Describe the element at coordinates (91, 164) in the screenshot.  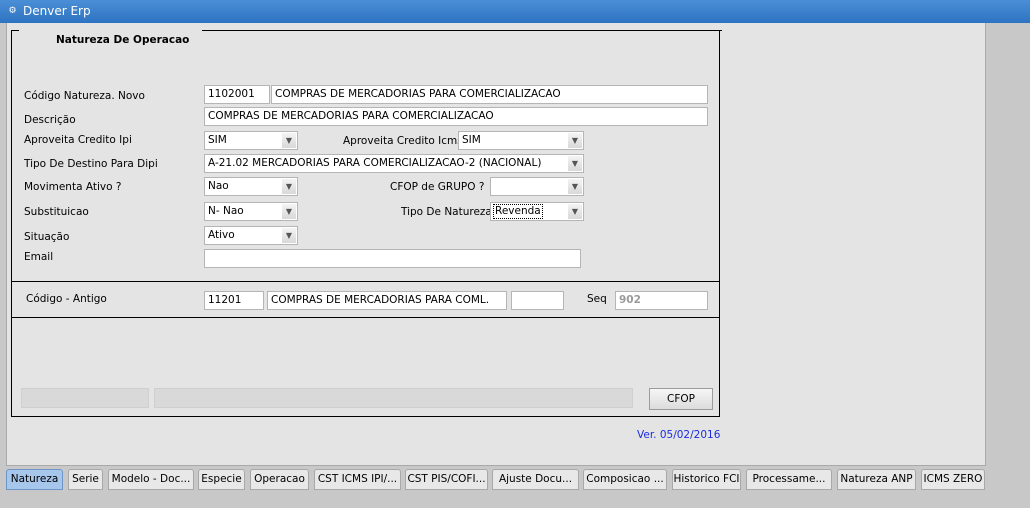
I see `tipo-destino-label: Tipo De Destino Para Dipi` at that location.